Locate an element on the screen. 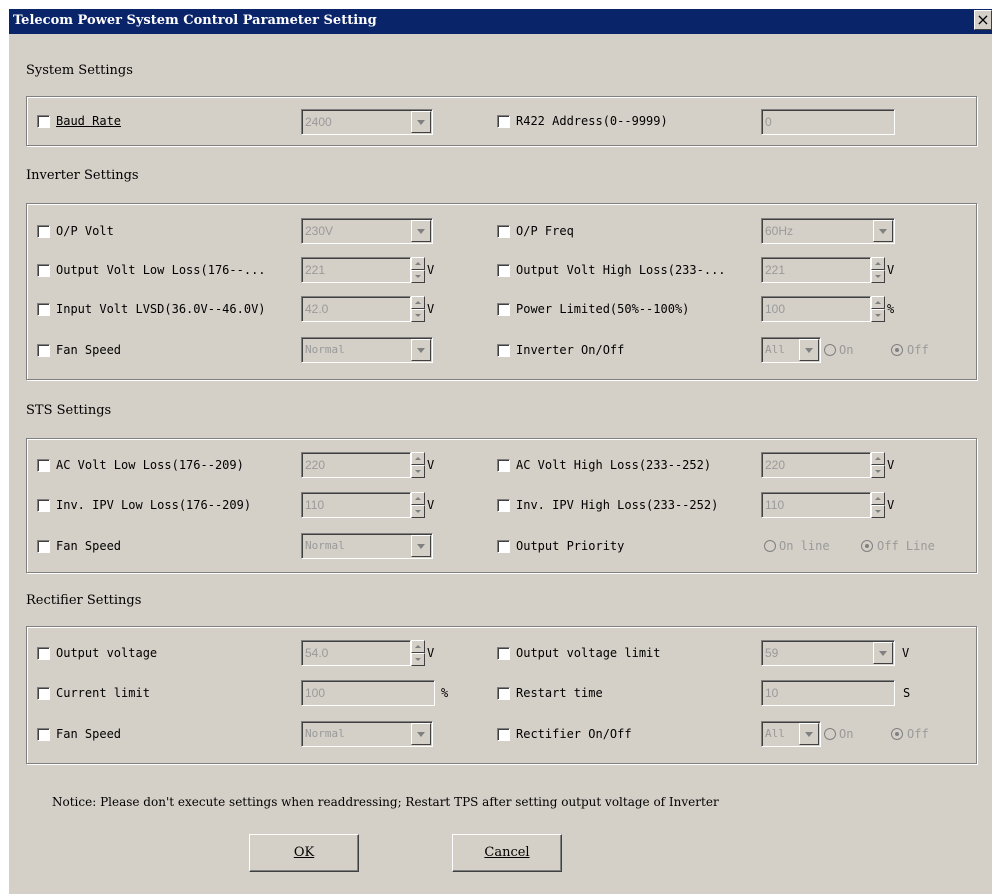  r422-address-input: 0 is located at coordinates (828, 122).